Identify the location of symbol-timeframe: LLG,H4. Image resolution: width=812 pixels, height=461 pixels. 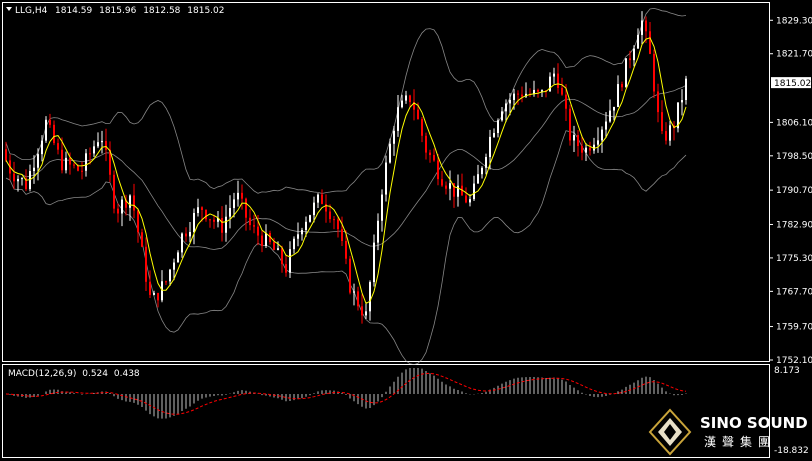
(31, 11).